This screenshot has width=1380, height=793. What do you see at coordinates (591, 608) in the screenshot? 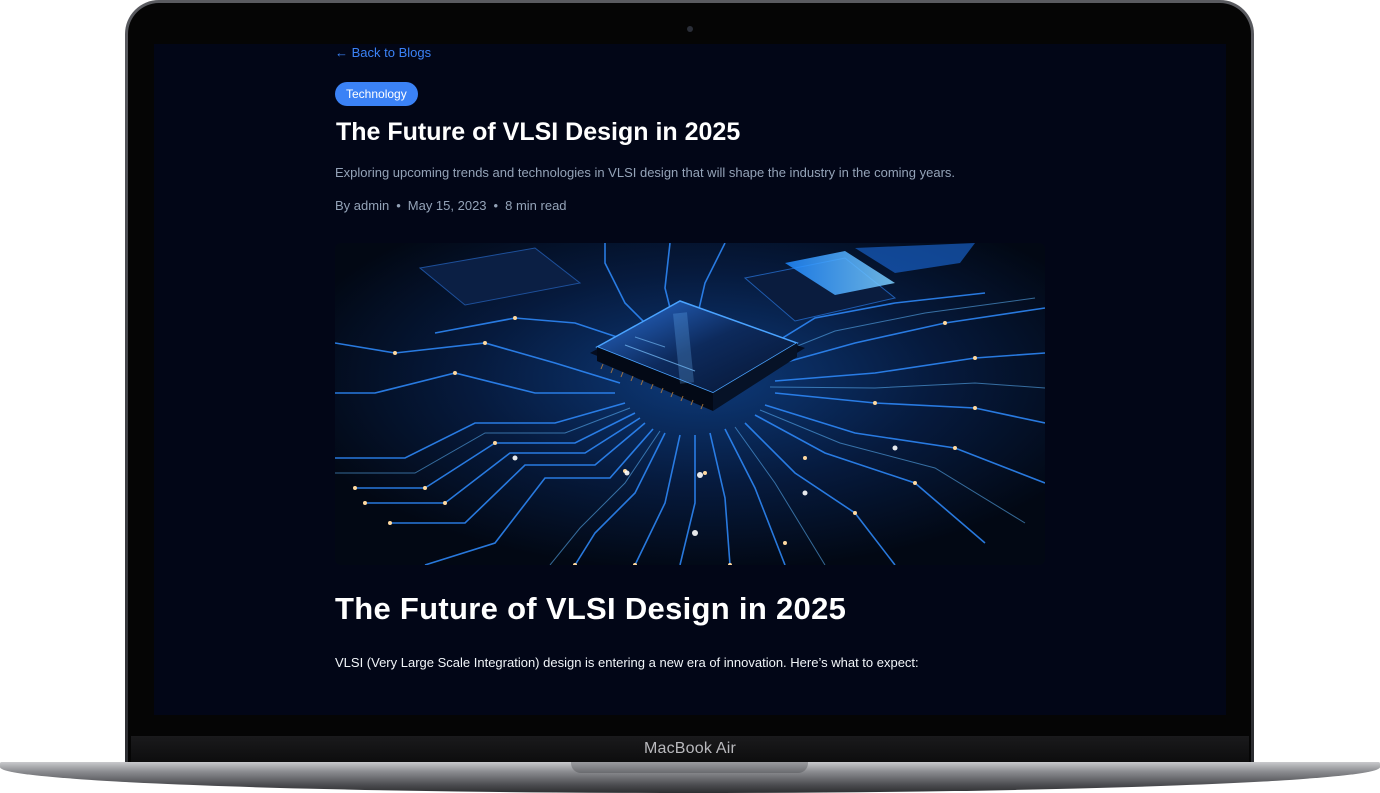
I see `article-body-heading: The Future of VLSI Design in 2025` at bounding box center [591, 608].